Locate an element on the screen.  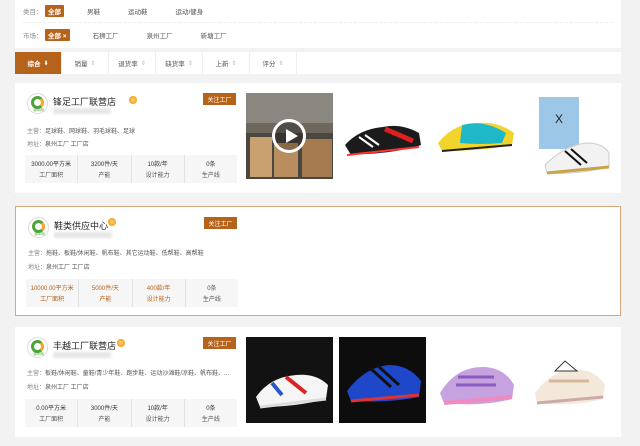
market-option-quanzhou: 泉州工厂 is located at coordinates (160, 35).